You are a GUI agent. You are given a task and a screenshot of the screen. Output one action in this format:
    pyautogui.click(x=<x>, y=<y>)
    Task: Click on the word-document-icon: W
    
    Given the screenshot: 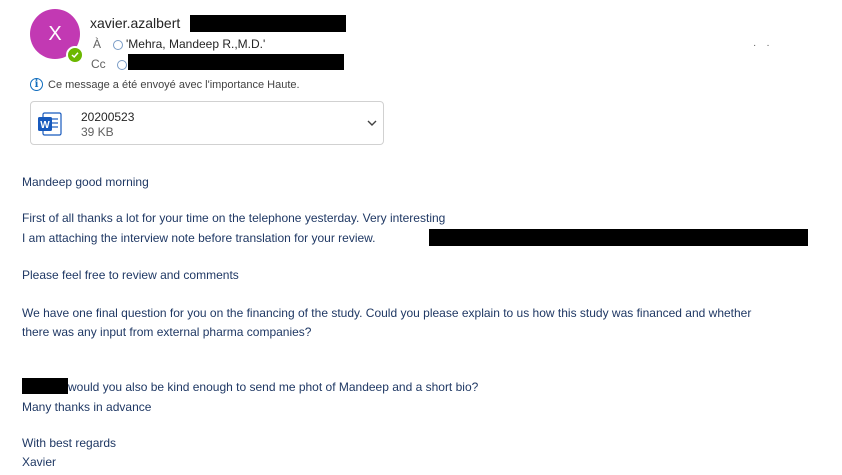 What is the action you would take?
    pyautogui.click(x=50, y=124)
    